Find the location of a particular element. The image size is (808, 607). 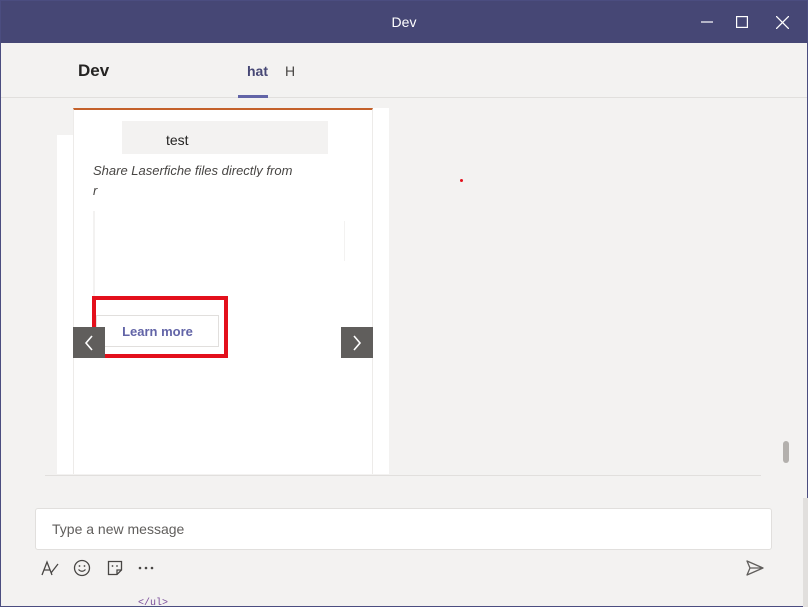

format-icon is located at coordinates (50, 568).